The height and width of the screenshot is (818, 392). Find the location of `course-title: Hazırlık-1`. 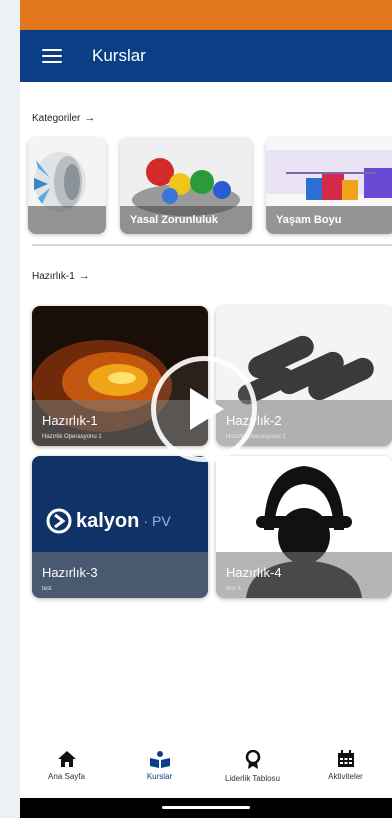

course-title: Hazırlık-1 is located at coordinates (70, 420).